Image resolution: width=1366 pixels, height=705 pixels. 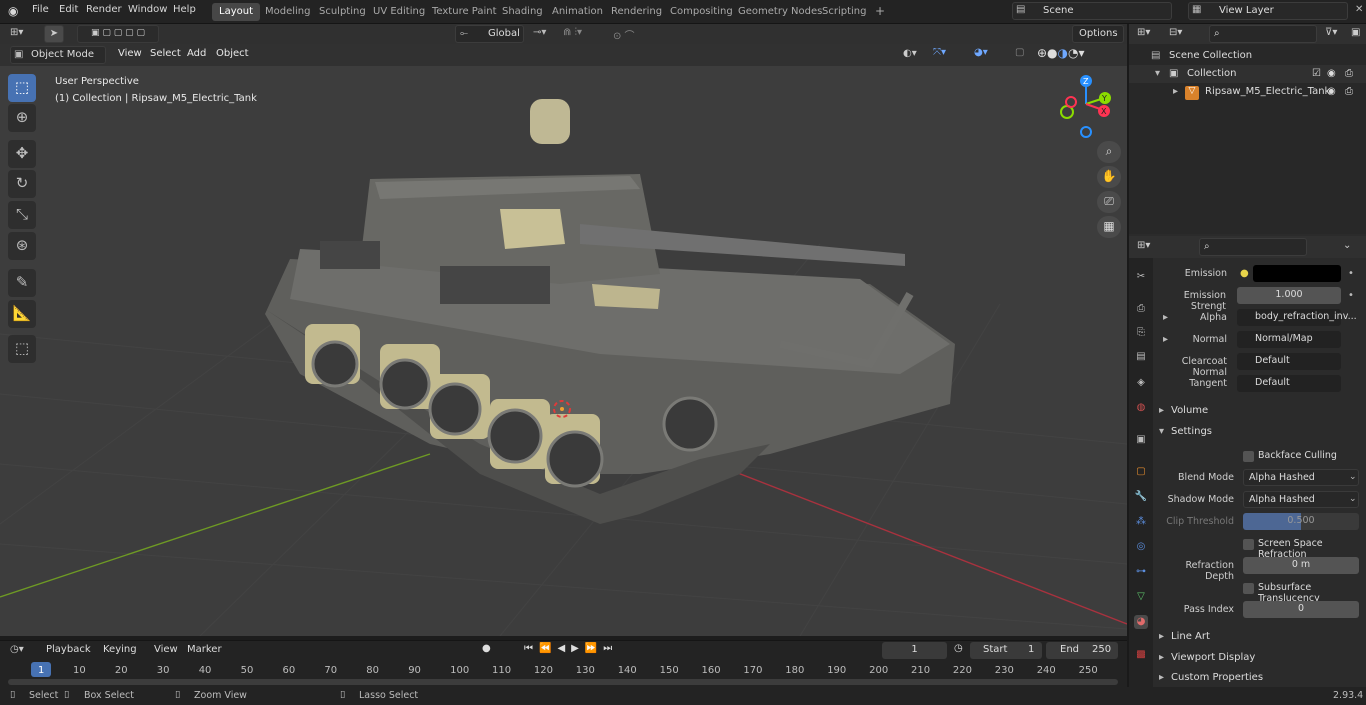 I want to click on new-collection-icon: ▣, so click(x=1355, y=32).